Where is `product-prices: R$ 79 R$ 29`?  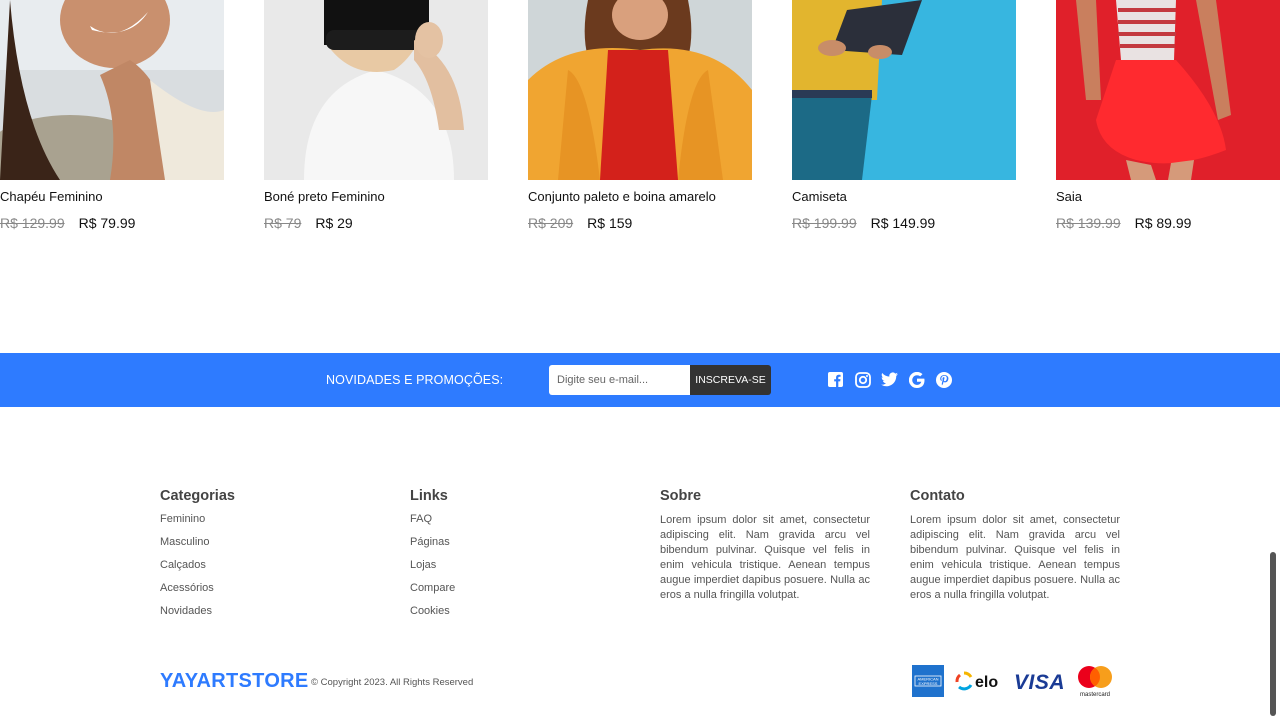 product-prices: R$ 79 R$ 29 is located at coordinates (308, 223).